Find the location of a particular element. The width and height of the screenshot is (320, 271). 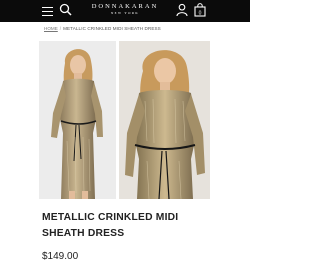

brand-logo: DONNAKARAN NEW YORK is located at coordinates (125, 9).